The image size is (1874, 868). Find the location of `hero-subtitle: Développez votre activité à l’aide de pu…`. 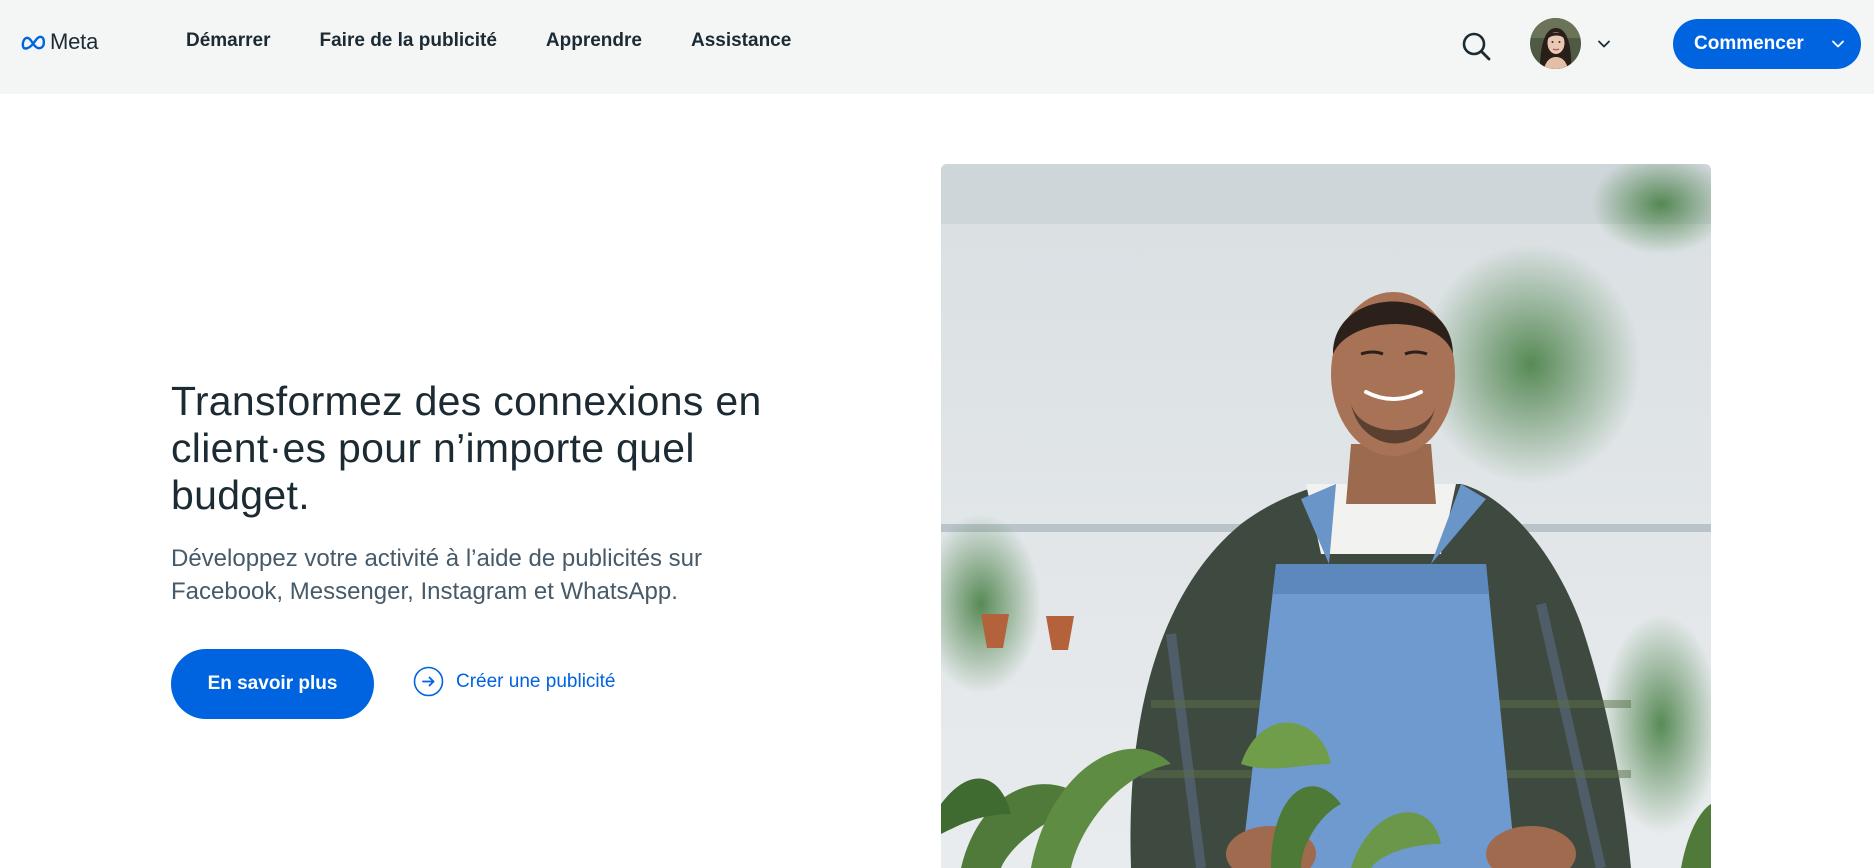

hero-subtitle: Développez votre activité à l’aide de pu… is located at coordinates (436, 575).